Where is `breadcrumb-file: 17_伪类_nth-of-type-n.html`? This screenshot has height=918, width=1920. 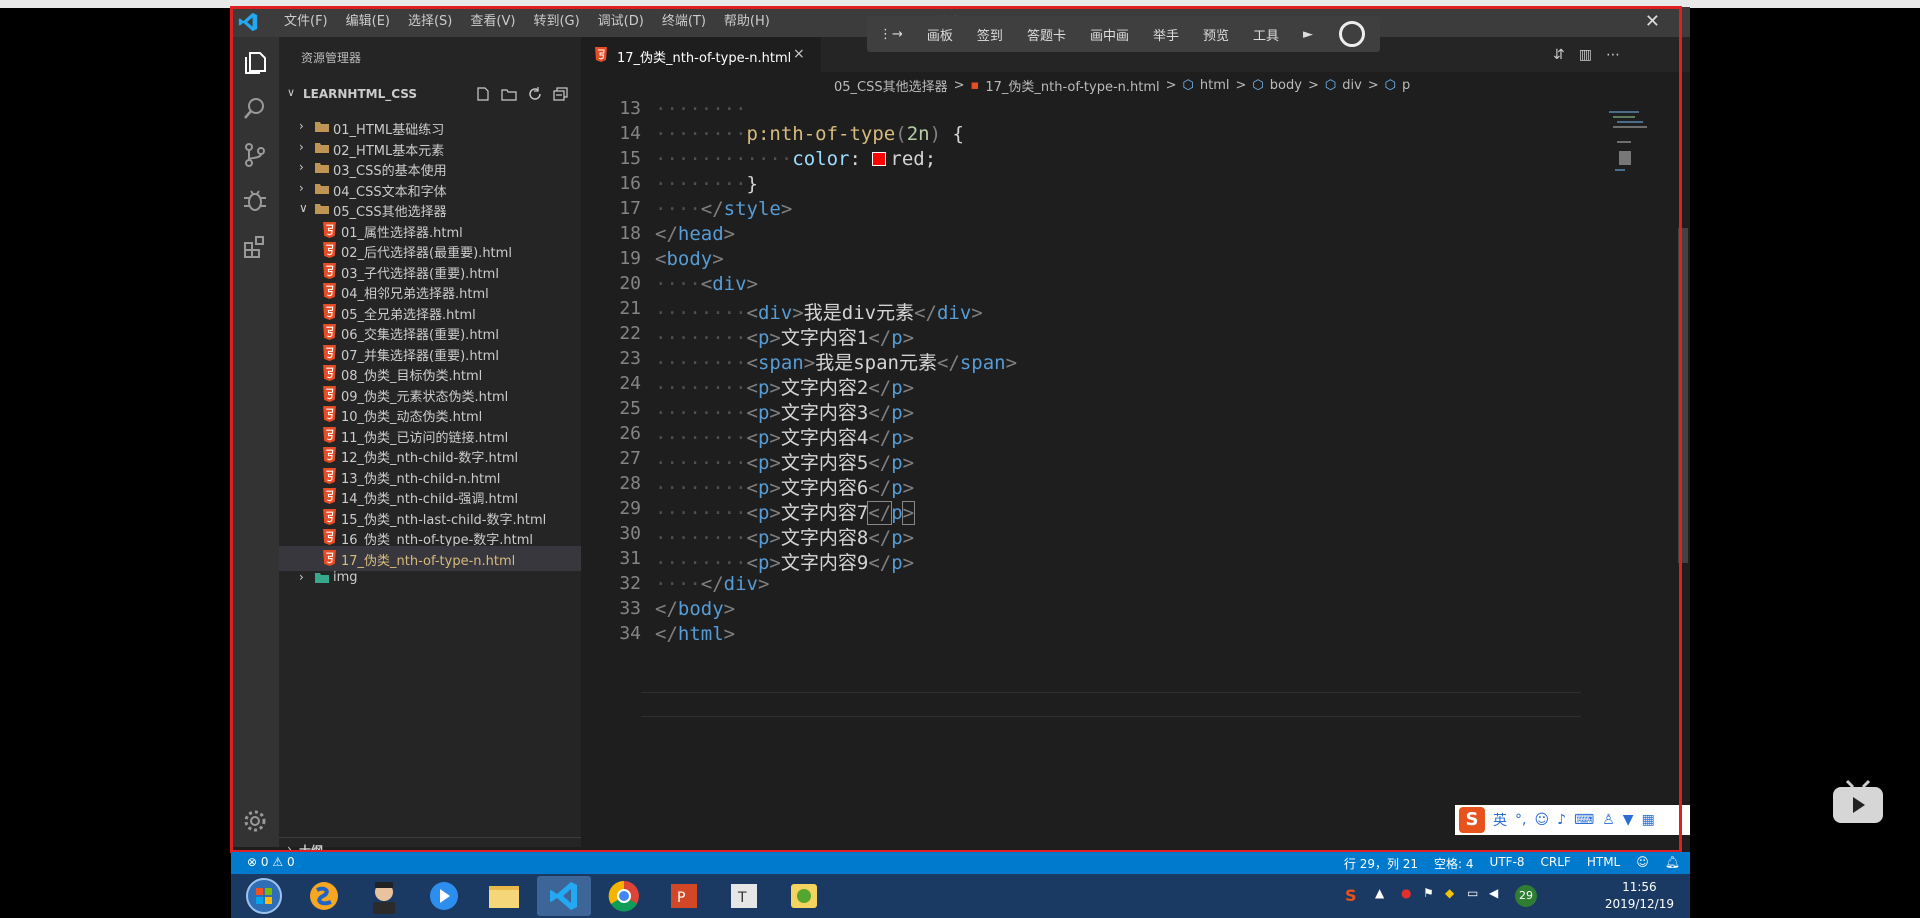 breadcrumb-file: 17_伪类_nth-of-type-n.html is located at coordinates (1072, 85).